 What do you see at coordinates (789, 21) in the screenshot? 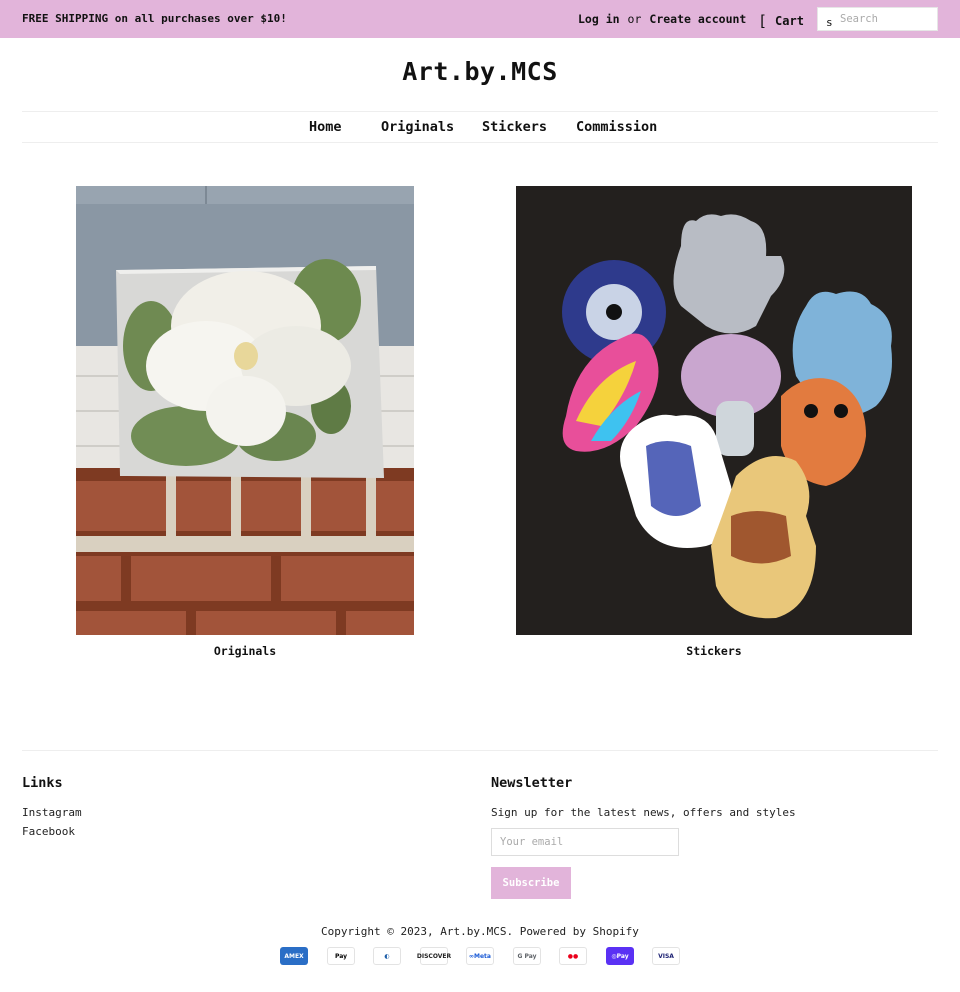
I see `cart-label: Cart` at bounding box center [789, 21].